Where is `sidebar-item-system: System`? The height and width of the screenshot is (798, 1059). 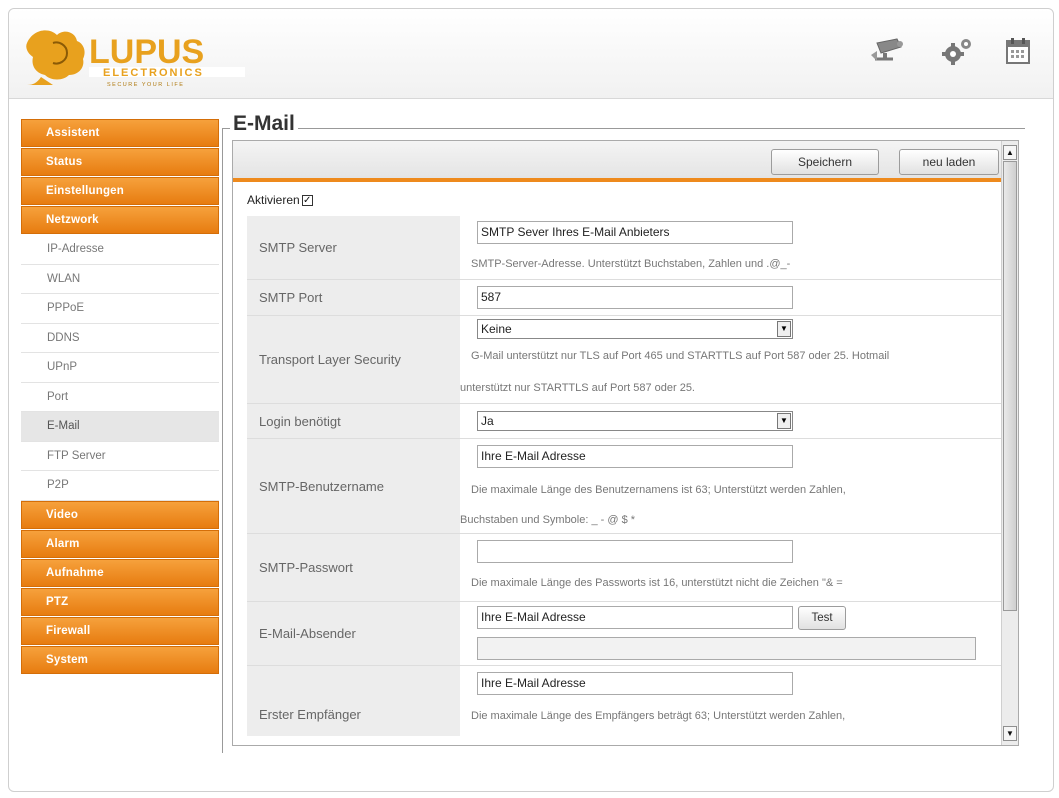
sidebar-item-system: System is located at coordinates (120, 659).